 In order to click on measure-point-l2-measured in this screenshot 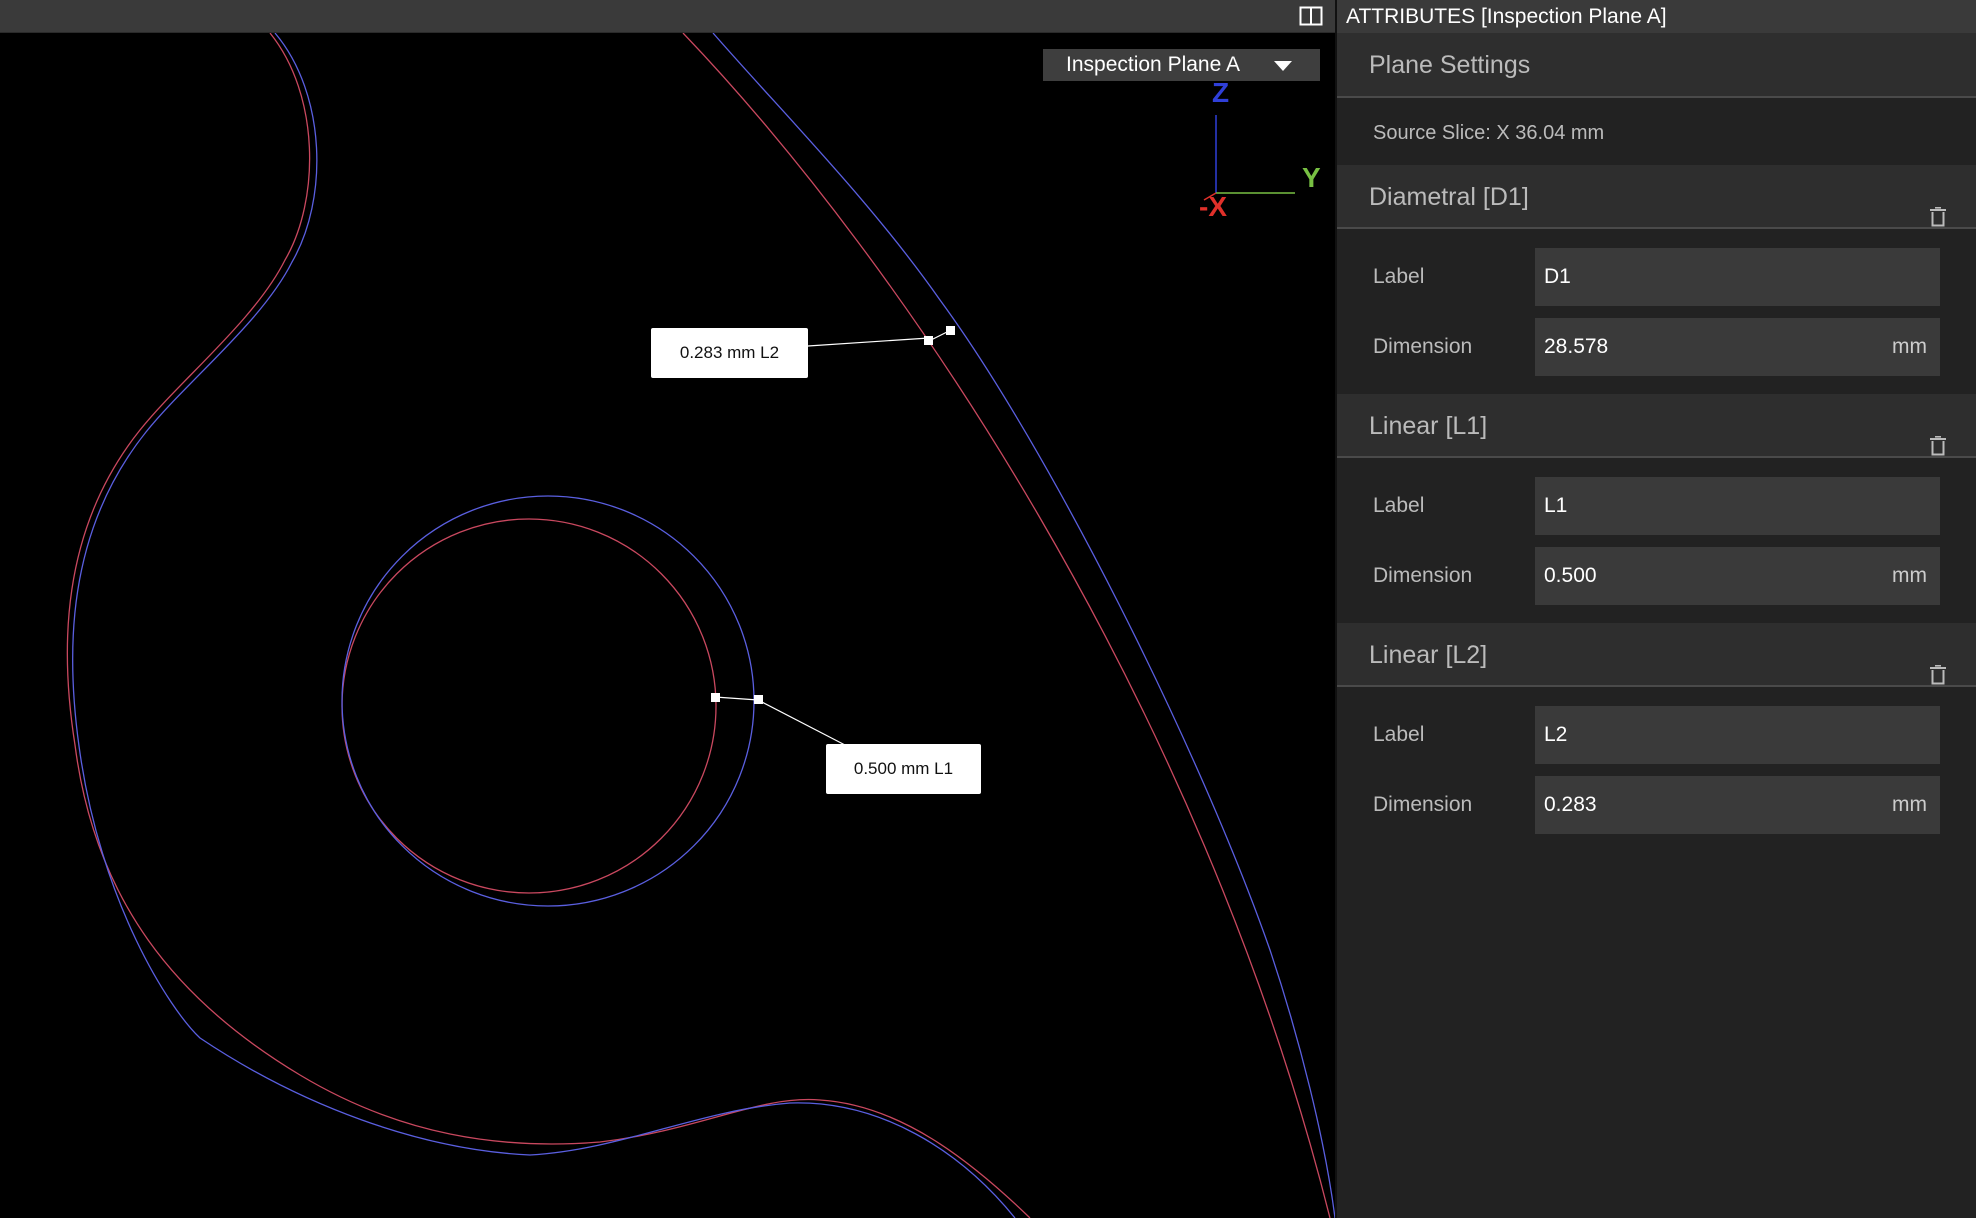, I will do `click(950, 330)`.